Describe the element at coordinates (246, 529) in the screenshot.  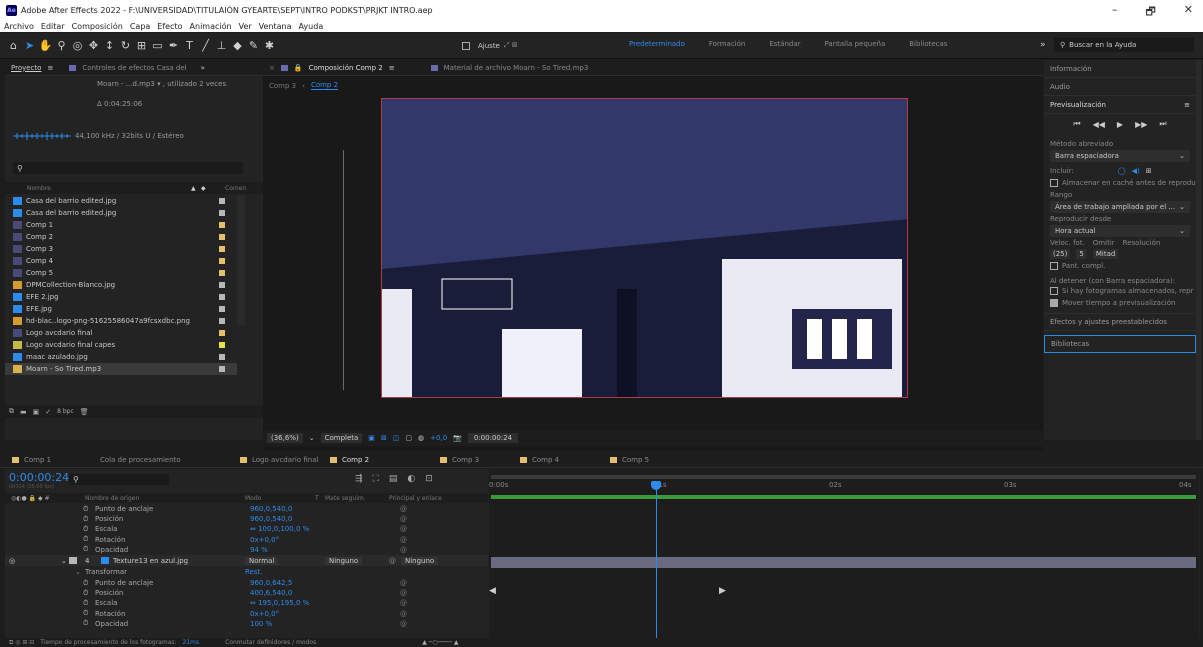
I see `property-row: ⏱ Escala ⇔ 100,0,100,0 % @` at that location.